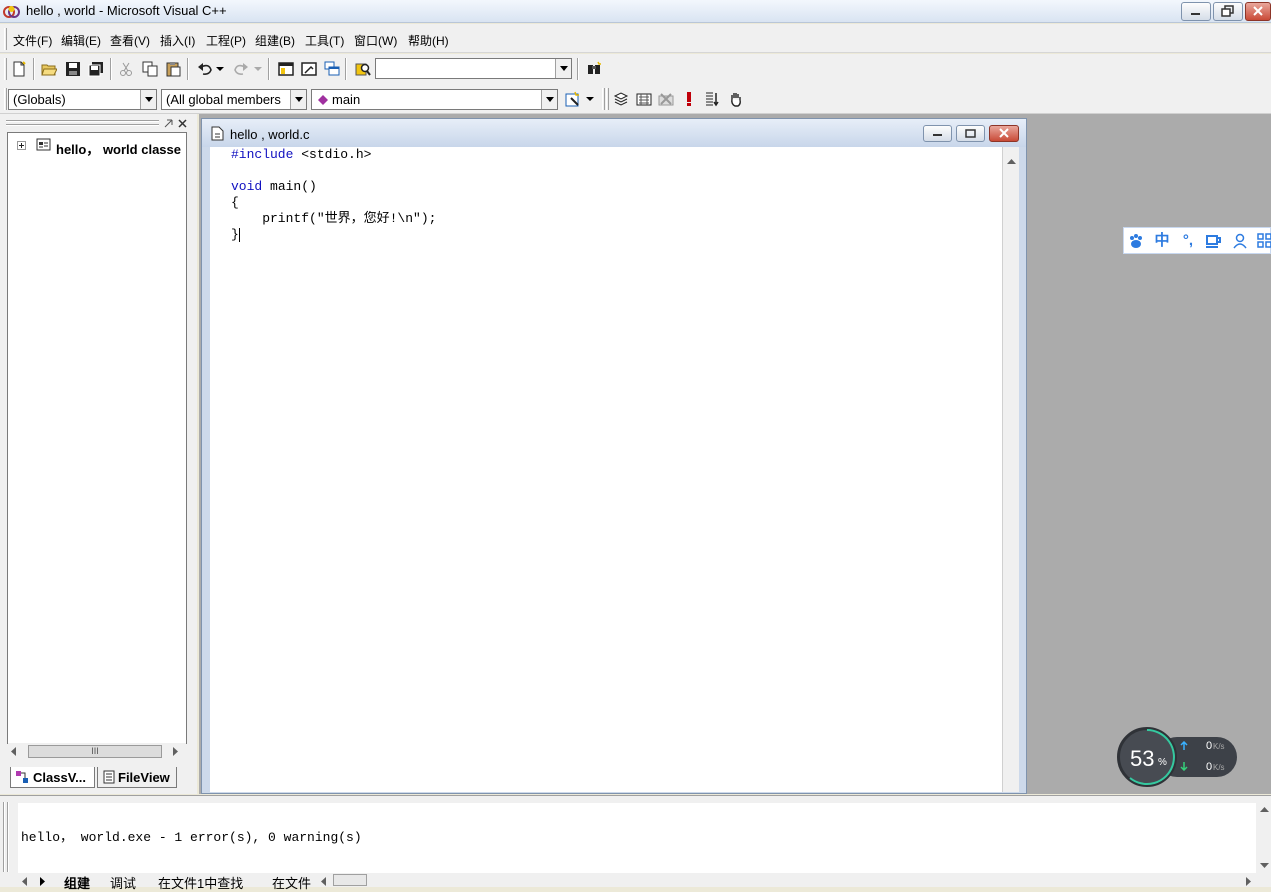  Describe the element at coordinates (123, 882) in the screenshot. I see `tab-debug: 调试` at that location.